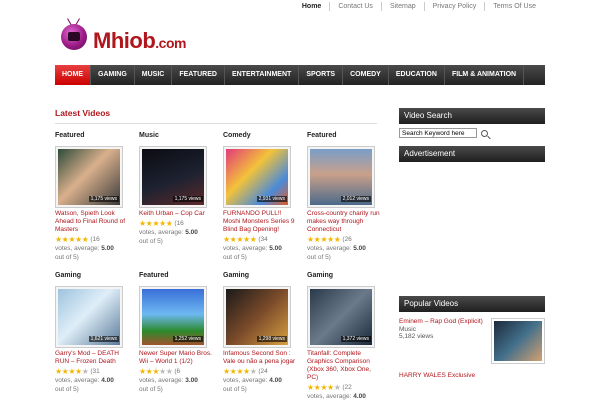 The image size is (600, 400). Describe the element at coordinates (237, 135) in the screenshot. I see `video-category: Comedy` at that location.